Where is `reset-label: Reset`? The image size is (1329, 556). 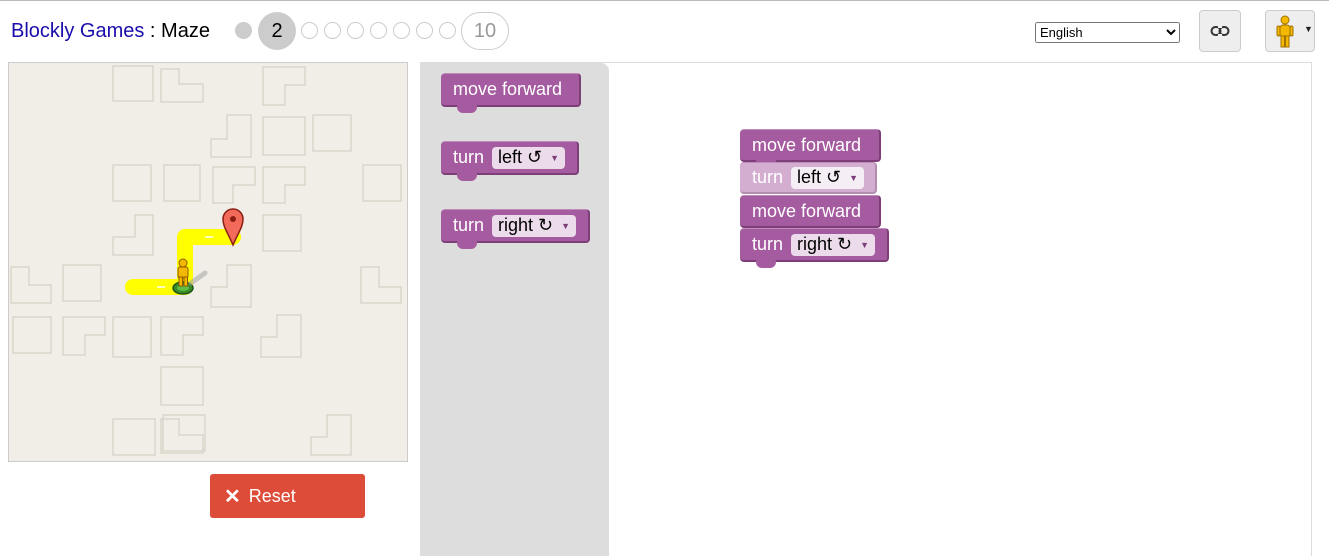 reset-label: Reset is located at coordinates (272, 495).